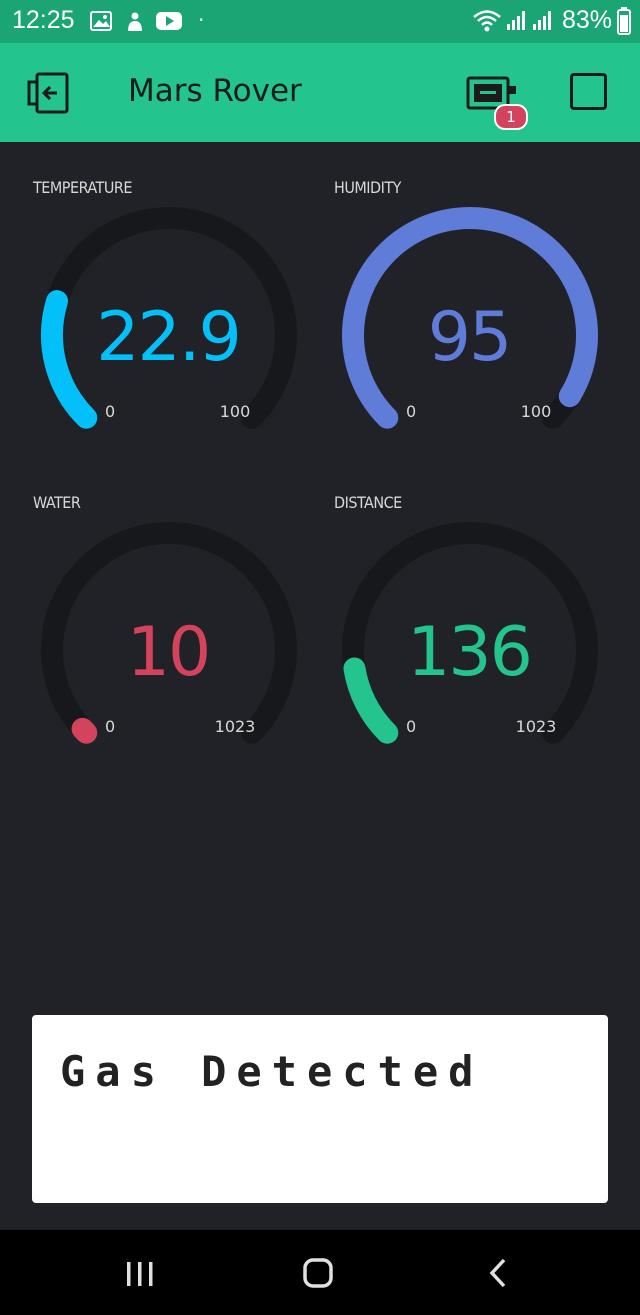  I want to click on back-button, so click(498, 1273).